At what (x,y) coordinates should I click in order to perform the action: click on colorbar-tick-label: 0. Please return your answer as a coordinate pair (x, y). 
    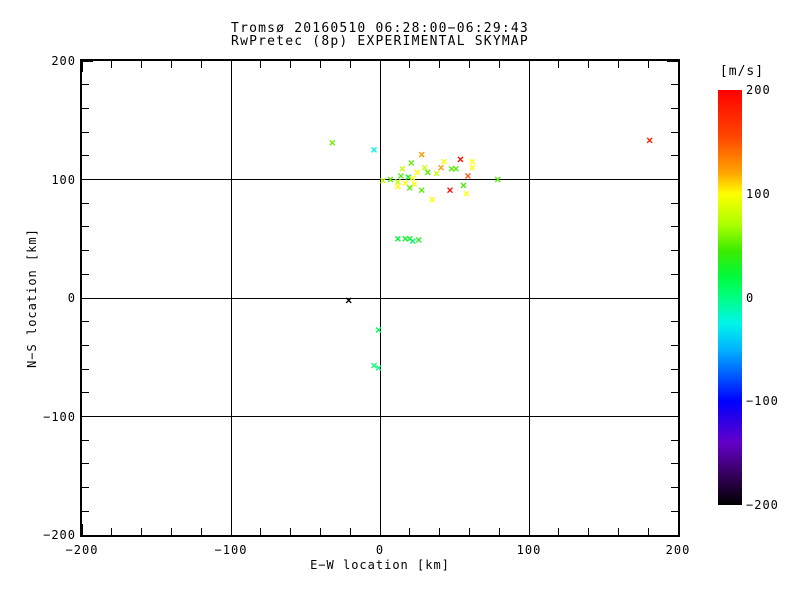
    Looking at the image, I should click on (750, 297).